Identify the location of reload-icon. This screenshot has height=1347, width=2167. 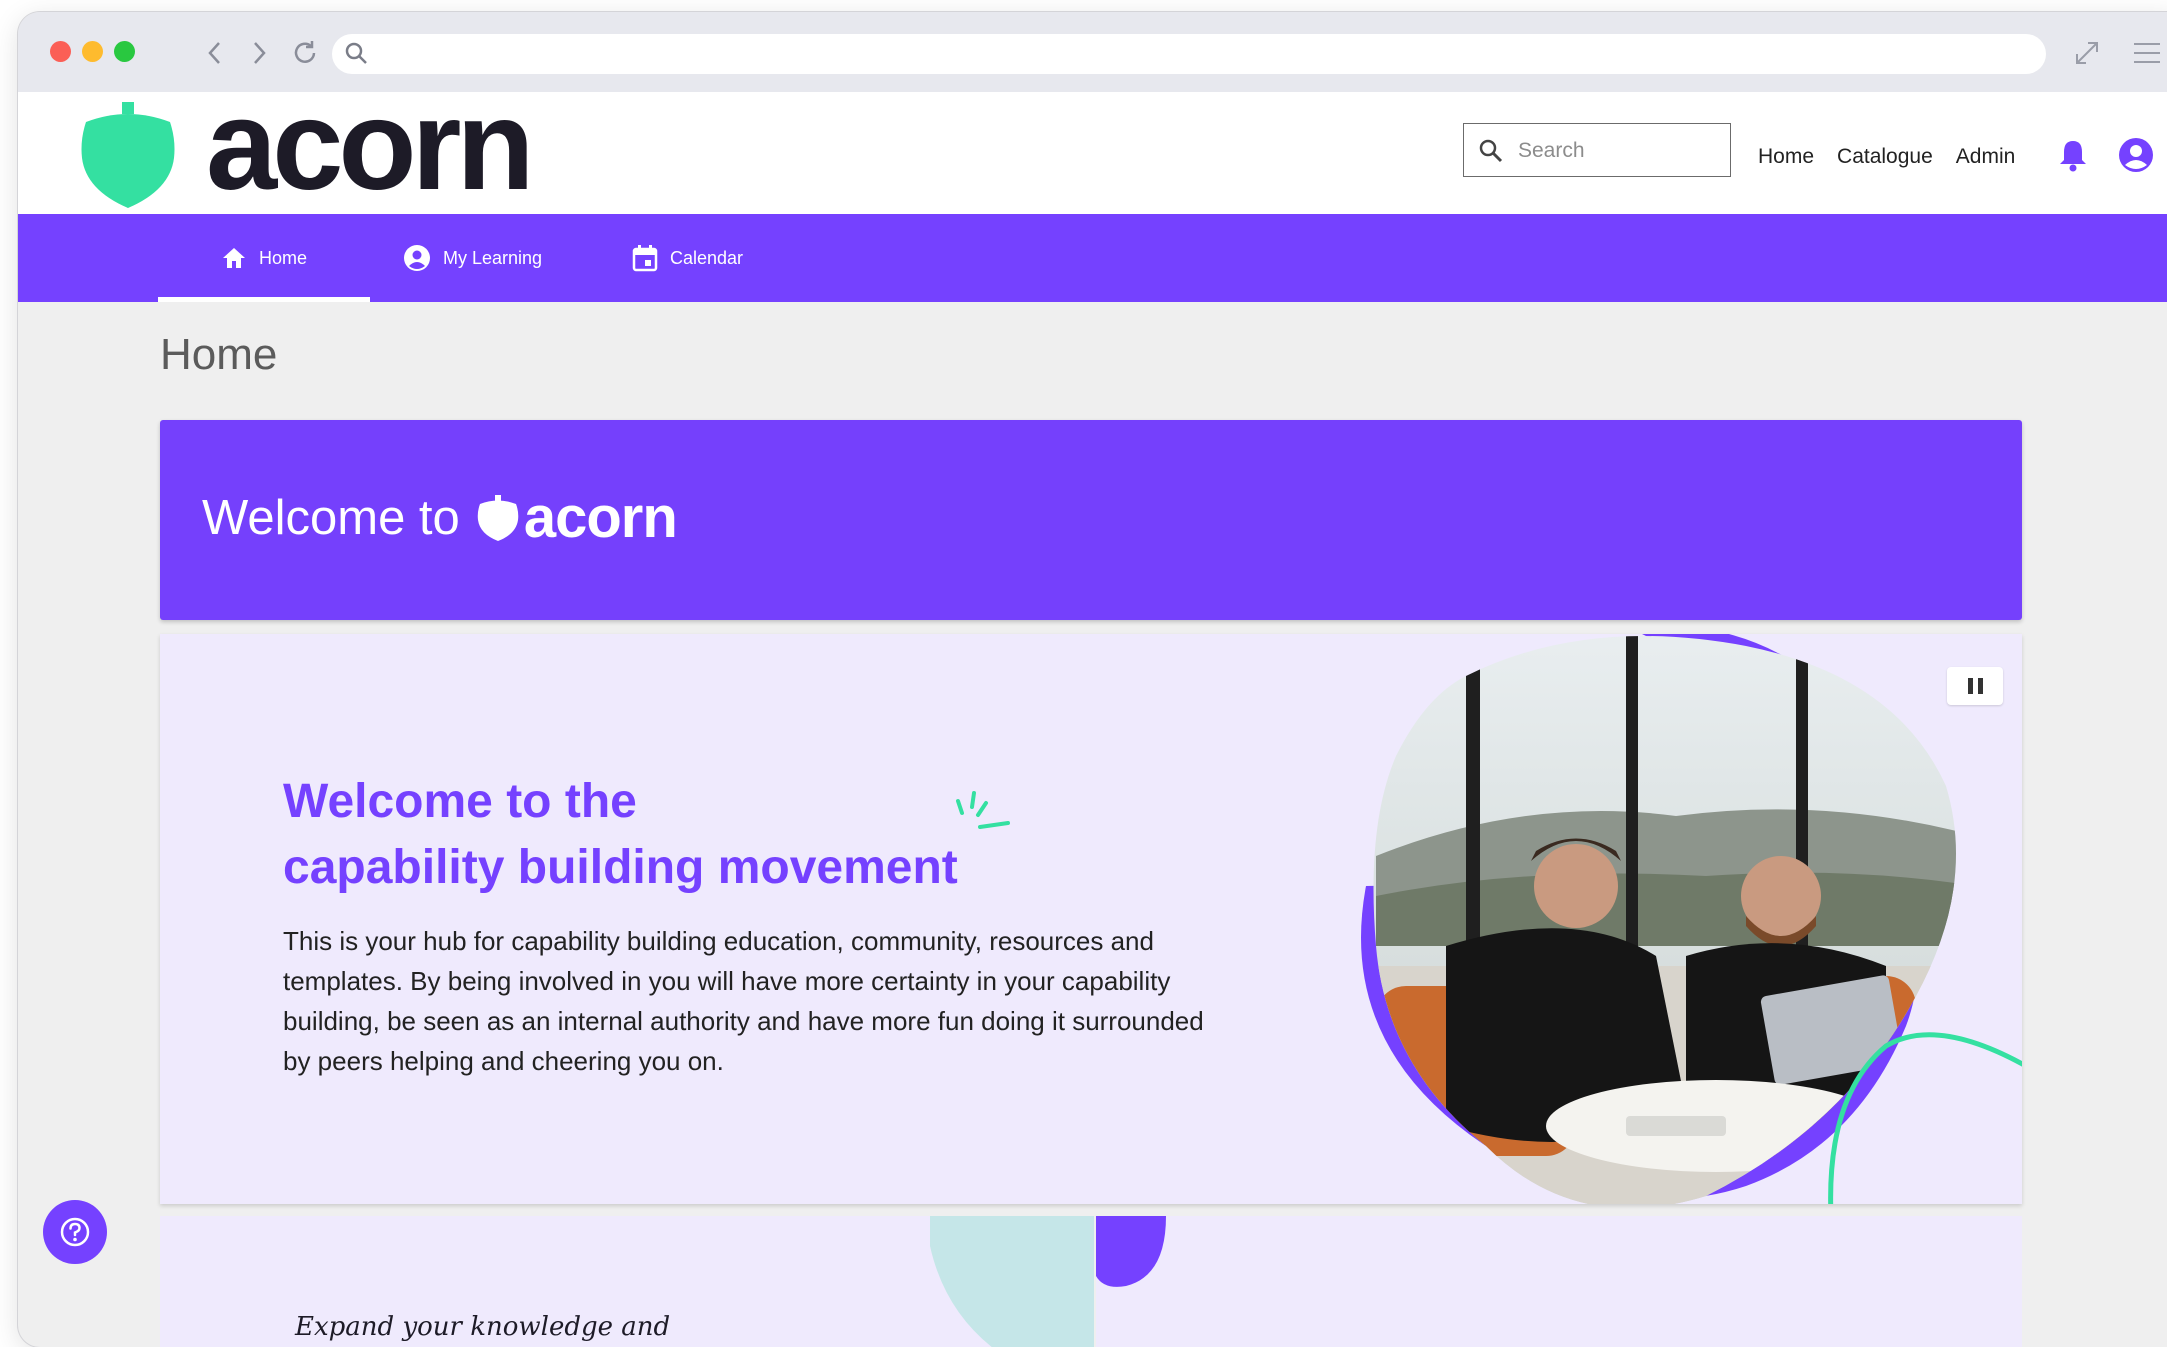
(305, 53).